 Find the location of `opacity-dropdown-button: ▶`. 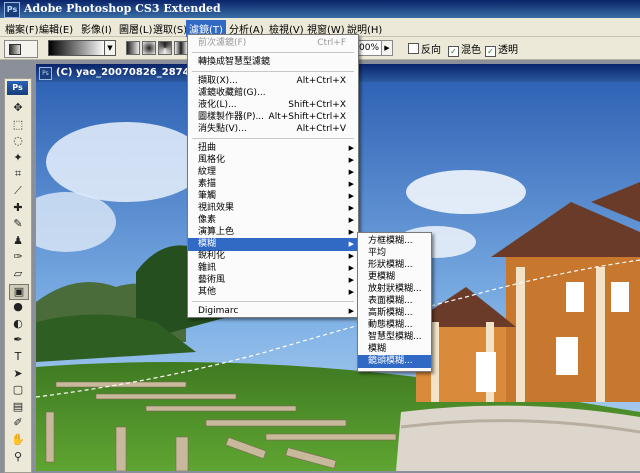

opacity-dropdown-button: ▶ is located at coordinates (387, 48).